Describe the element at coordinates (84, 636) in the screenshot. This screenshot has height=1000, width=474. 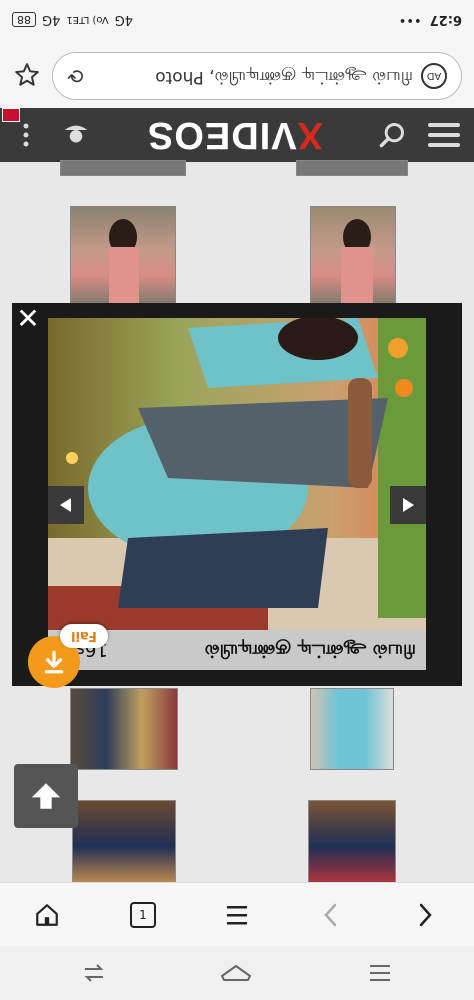
I see `download-status-badge: Fail` at that location.